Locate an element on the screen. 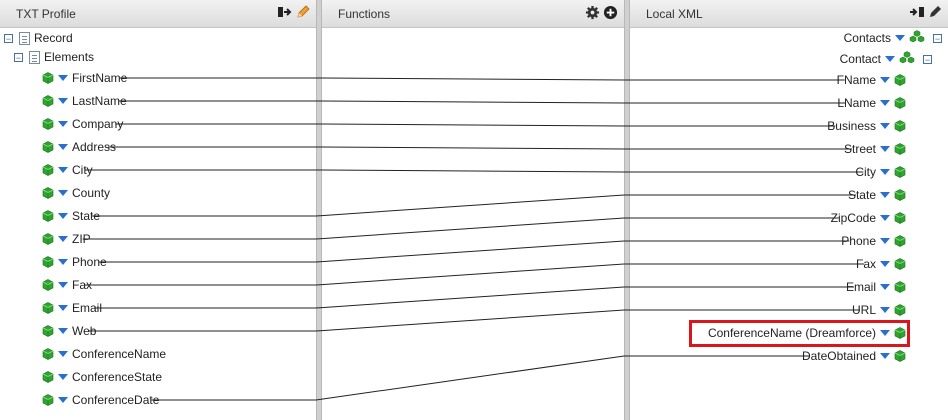 The image size is (948, 420). field-label: Company is located at coordinates (98, 124).